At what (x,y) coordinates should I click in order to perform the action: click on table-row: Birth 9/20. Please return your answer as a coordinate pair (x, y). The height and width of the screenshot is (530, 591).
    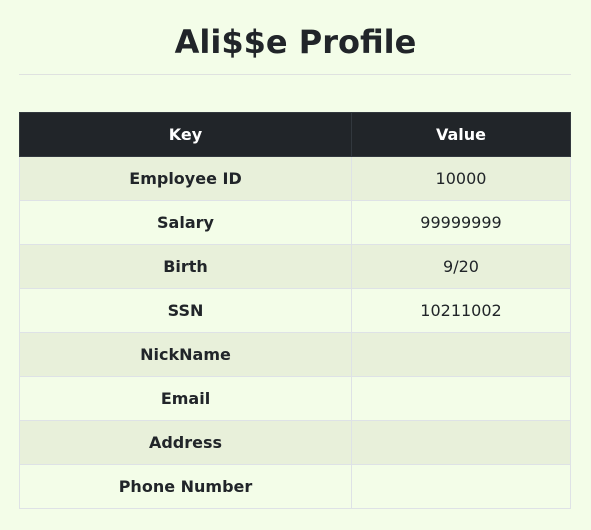
    Looking at the image, I should click on (295, 266).